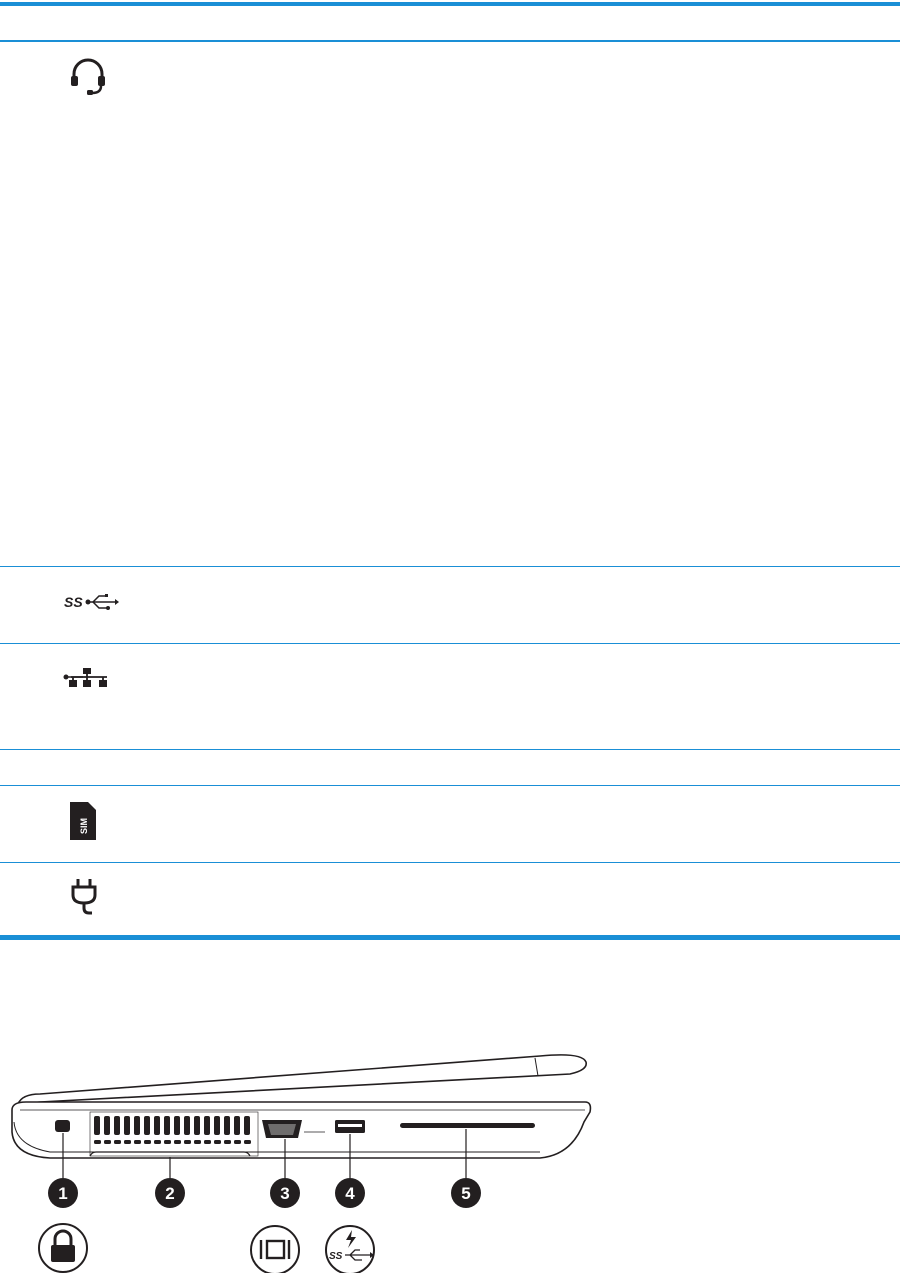 This screenshot has height=1273, width=900. I want to click on display-vga-icon, so click(275, 1249).